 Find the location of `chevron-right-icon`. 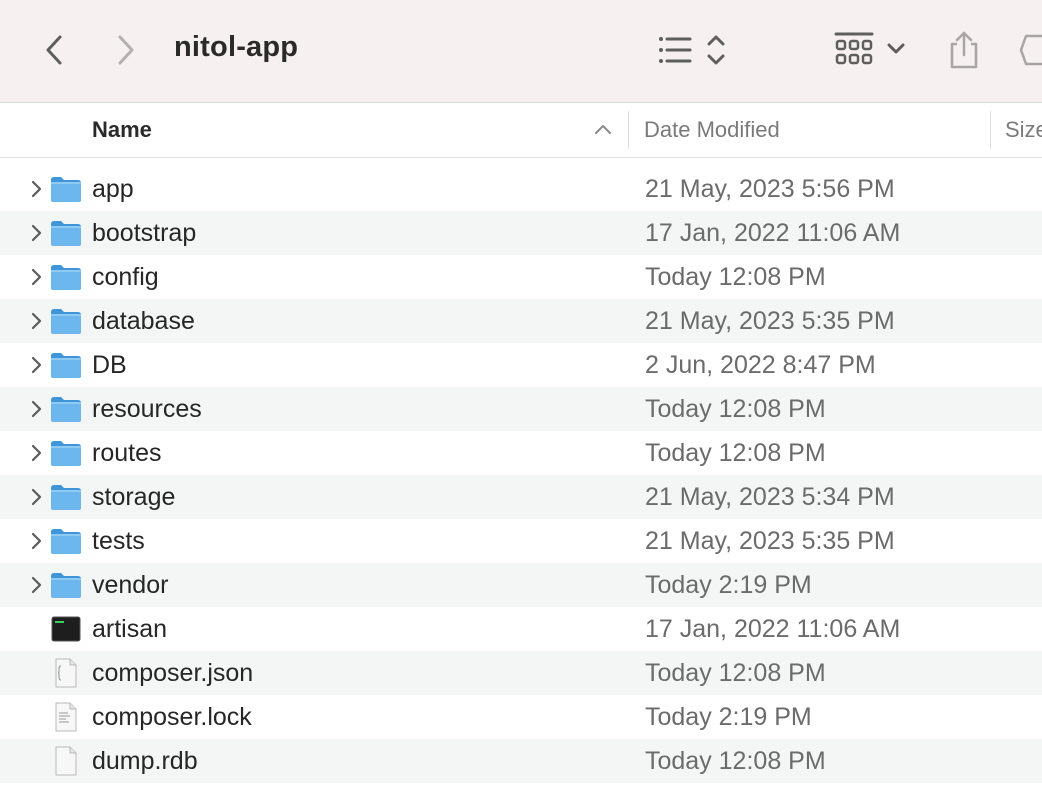

chevron-right-icon is located at coordinates (126, 50).